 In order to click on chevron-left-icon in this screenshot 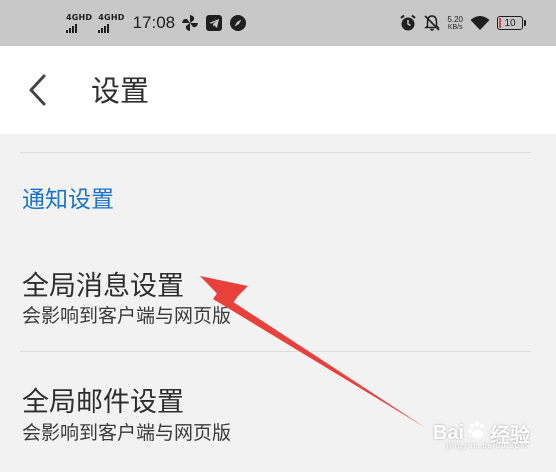, I will do `click(37, 90)`.